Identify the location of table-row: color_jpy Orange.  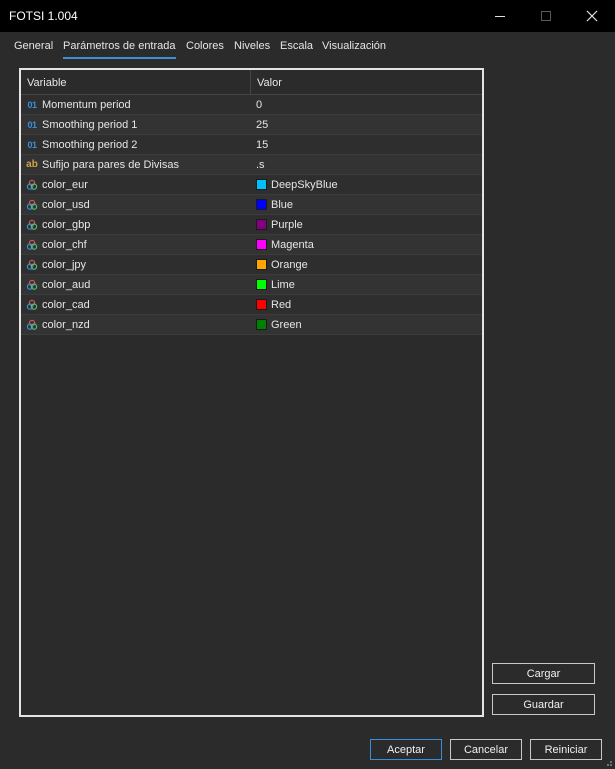
(251, 265).